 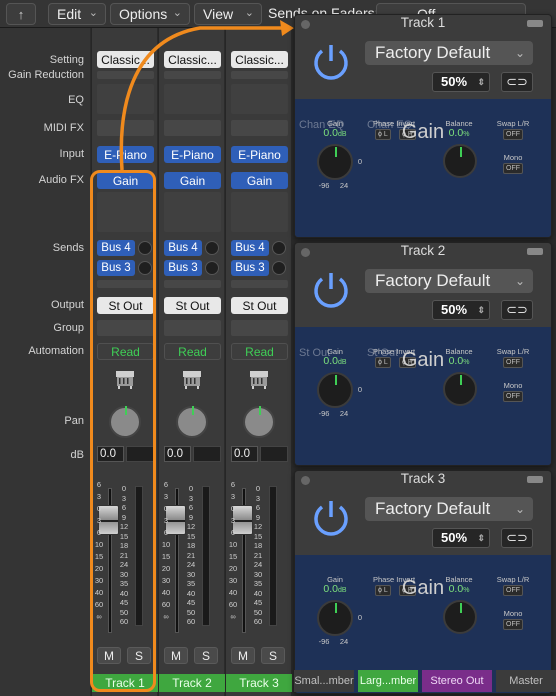 What do you see at coordinates (74, 421) in the screenshot?
I see `label-pan: Pan` at bounding box center [74, 421].